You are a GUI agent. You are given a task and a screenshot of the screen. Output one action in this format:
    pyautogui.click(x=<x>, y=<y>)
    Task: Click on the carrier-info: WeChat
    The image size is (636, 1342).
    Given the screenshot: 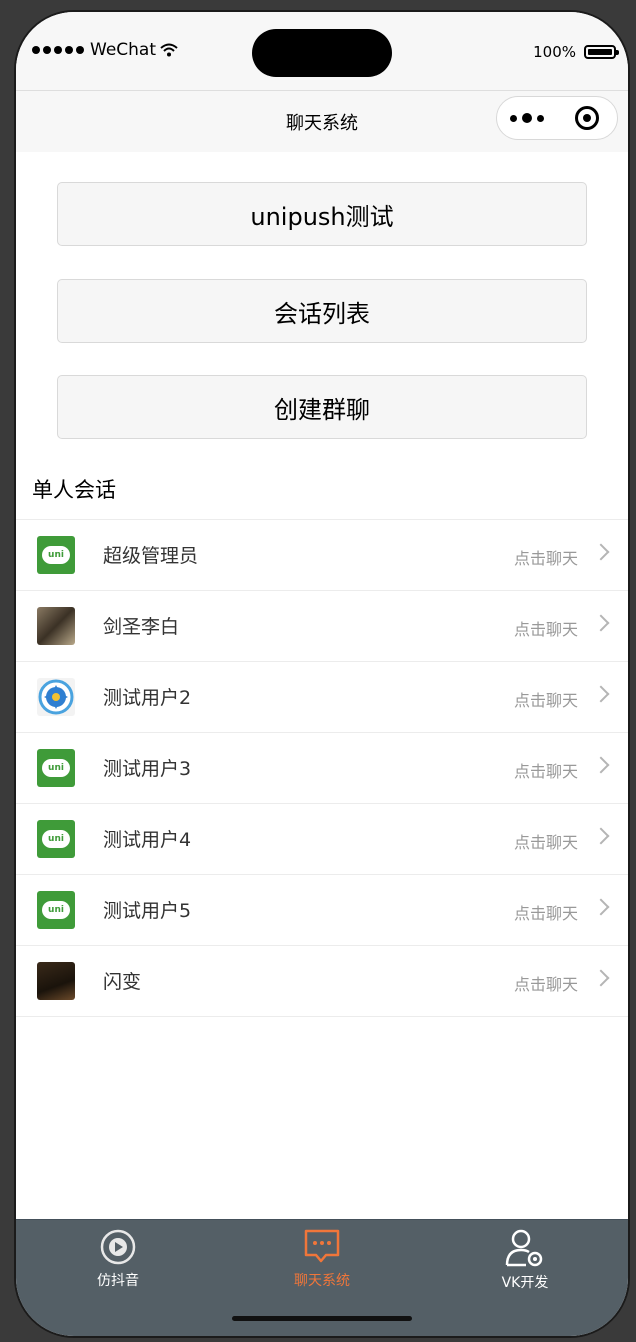 What is the action you would take?
    pyautogui.click(x=105, y=50)
    